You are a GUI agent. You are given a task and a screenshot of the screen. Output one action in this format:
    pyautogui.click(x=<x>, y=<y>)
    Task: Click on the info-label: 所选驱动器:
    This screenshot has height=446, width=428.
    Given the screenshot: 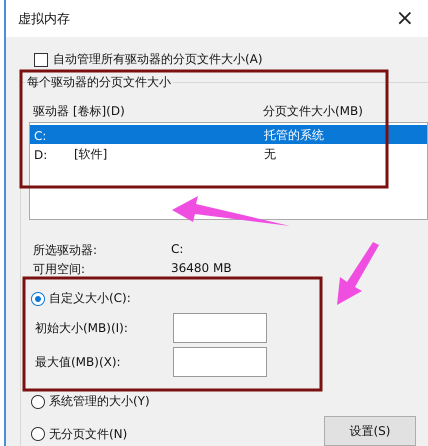 What is the action you would take?
    pyautogui.click(x=65, y=250)
    